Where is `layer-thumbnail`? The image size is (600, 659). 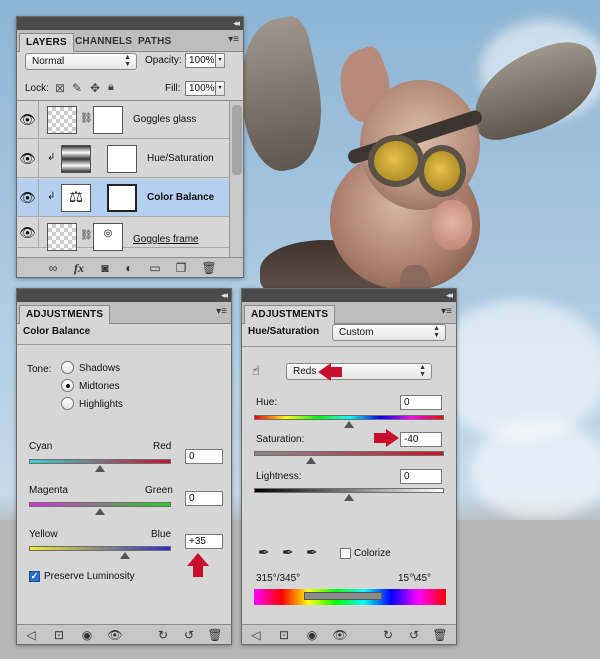
layer-thumbnail is located at coordinates (62, 120).